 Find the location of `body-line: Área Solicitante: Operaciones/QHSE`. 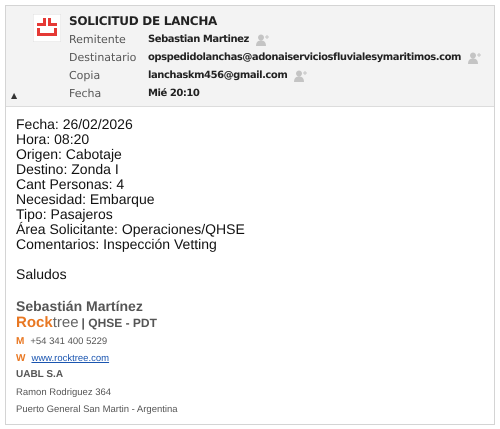

body-line: Área Solicitante: Operaciones/QHSE is located at coordinates (131, 229).